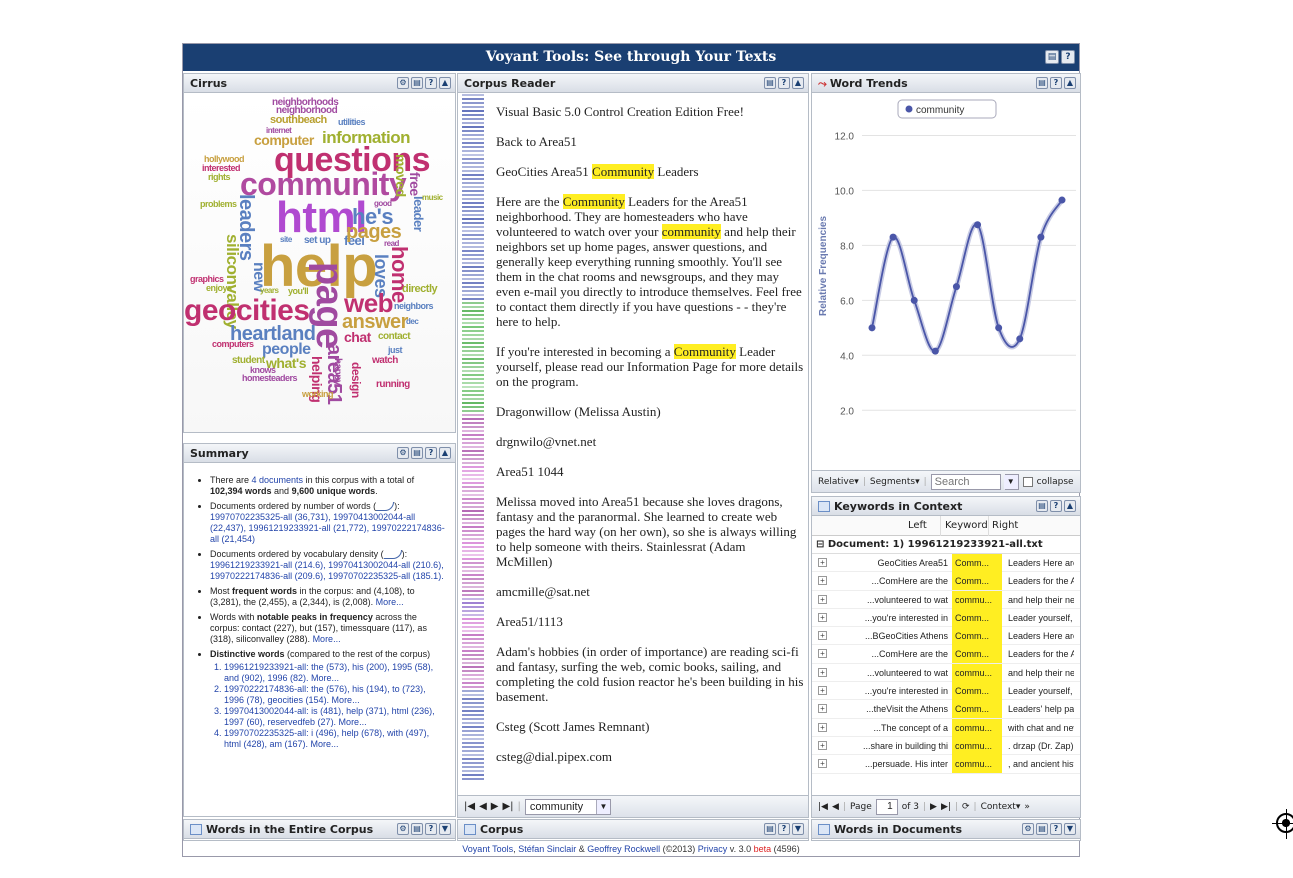 Image resolution: width=1293 pixels, height=878 pixels. What do you see at coordinates (393, 385) in the screenshot?
I see `cirrus-word: running` at bounding box center [393, 385].